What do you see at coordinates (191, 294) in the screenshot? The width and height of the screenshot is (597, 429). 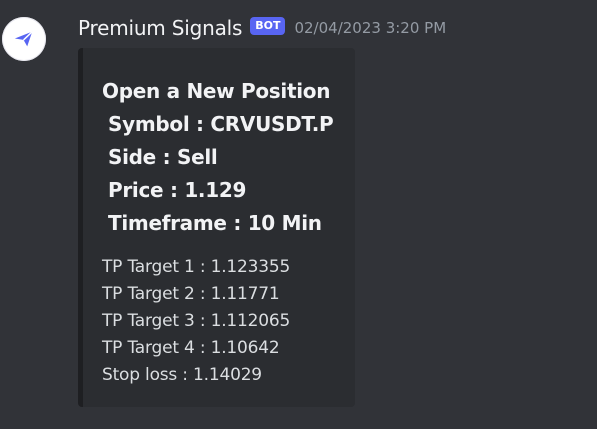 I see `tp-target-2: TP Target 2 : 1.11771` at bounding box center [191, 294].